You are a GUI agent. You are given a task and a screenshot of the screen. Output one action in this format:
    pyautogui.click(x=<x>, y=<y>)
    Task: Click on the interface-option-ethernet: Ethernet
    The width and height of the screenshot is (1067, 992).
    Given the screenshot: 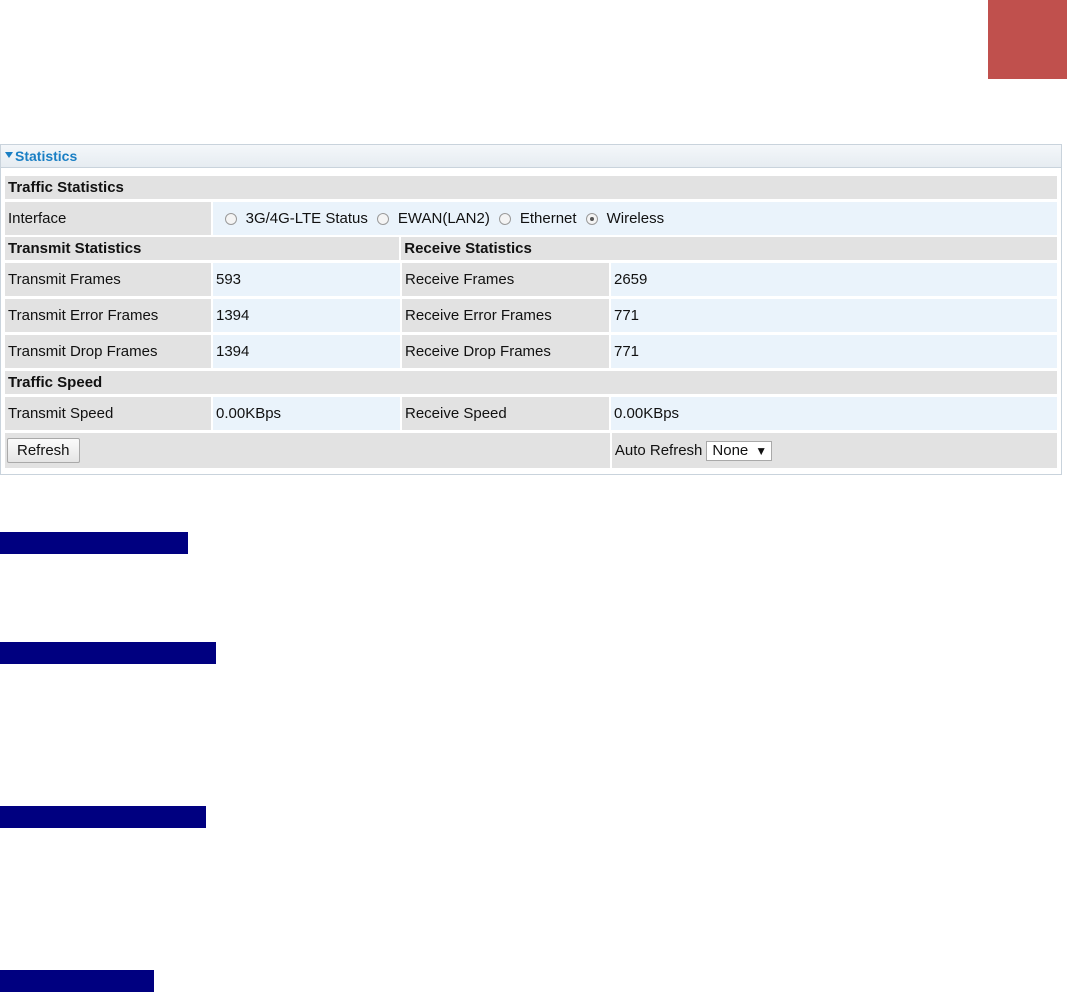 What is the action you would take?
    pyautogui.click(x=537, y=218)
    